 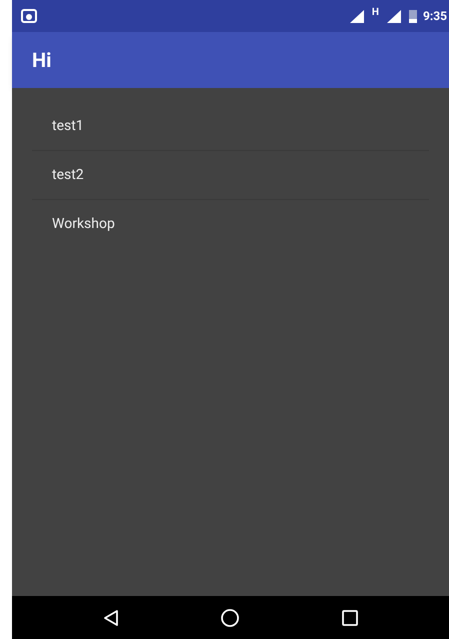 I want to click on battery-icon, so click(x=412, y=16).